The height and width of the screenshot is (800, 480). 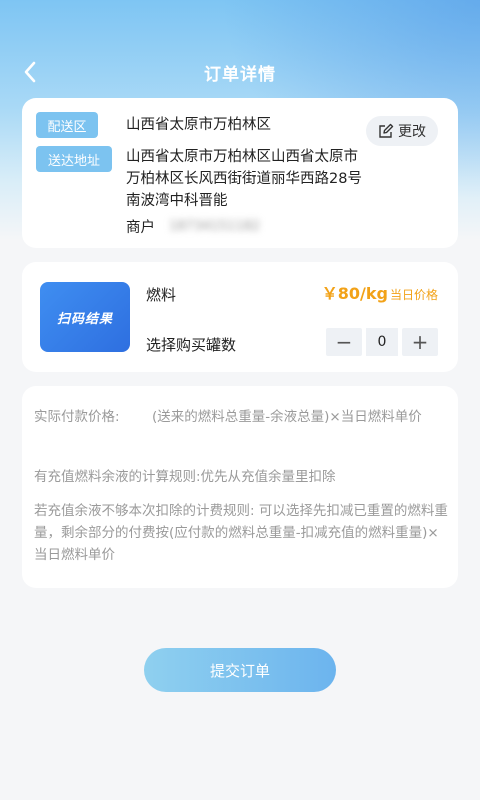 I want to click on price: ￥80/kg 当日价格, so click(x=380, y=292).